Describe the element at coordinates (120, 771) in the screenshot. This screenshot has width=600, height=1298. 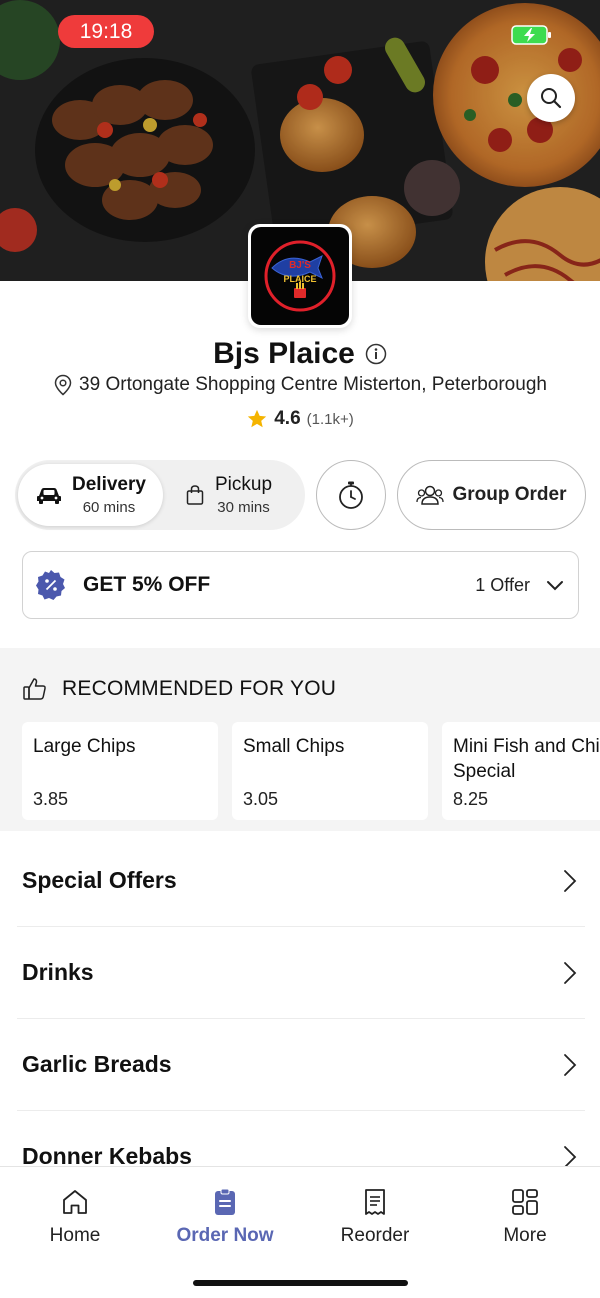
I see `recommended-card: Large Chips 3.85` at that location.